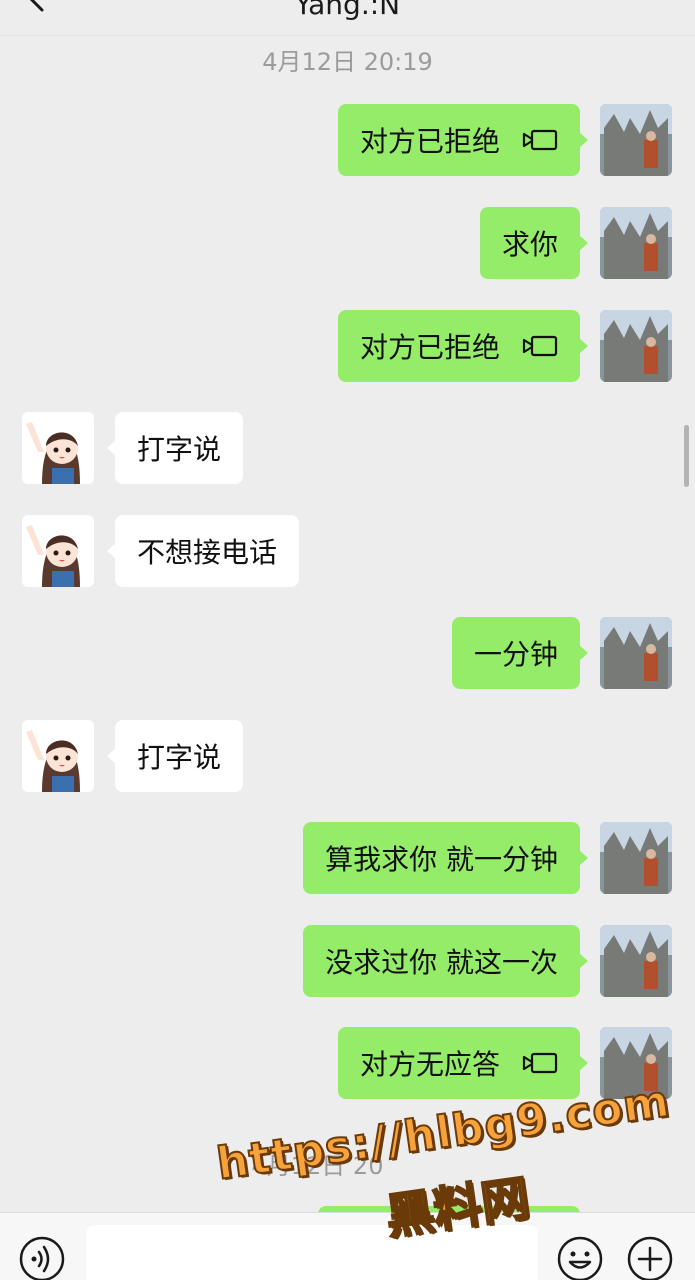  I want to click on message-text: 一分钟, so click(515, 654).